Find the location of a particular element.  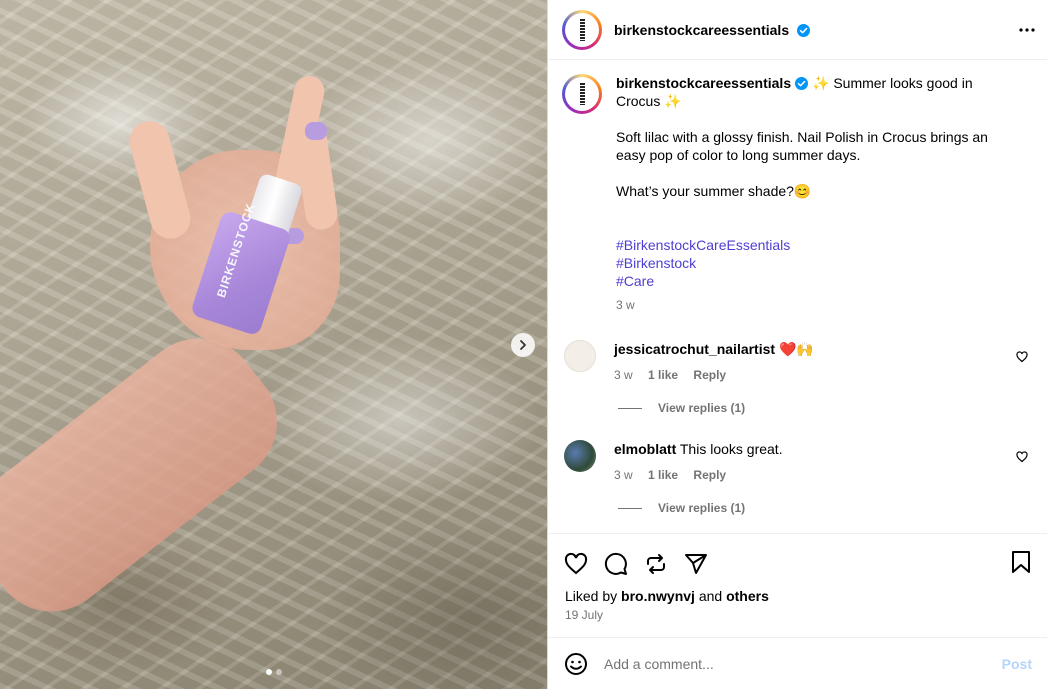

emoji-icon is located at coordinates (576, 664).